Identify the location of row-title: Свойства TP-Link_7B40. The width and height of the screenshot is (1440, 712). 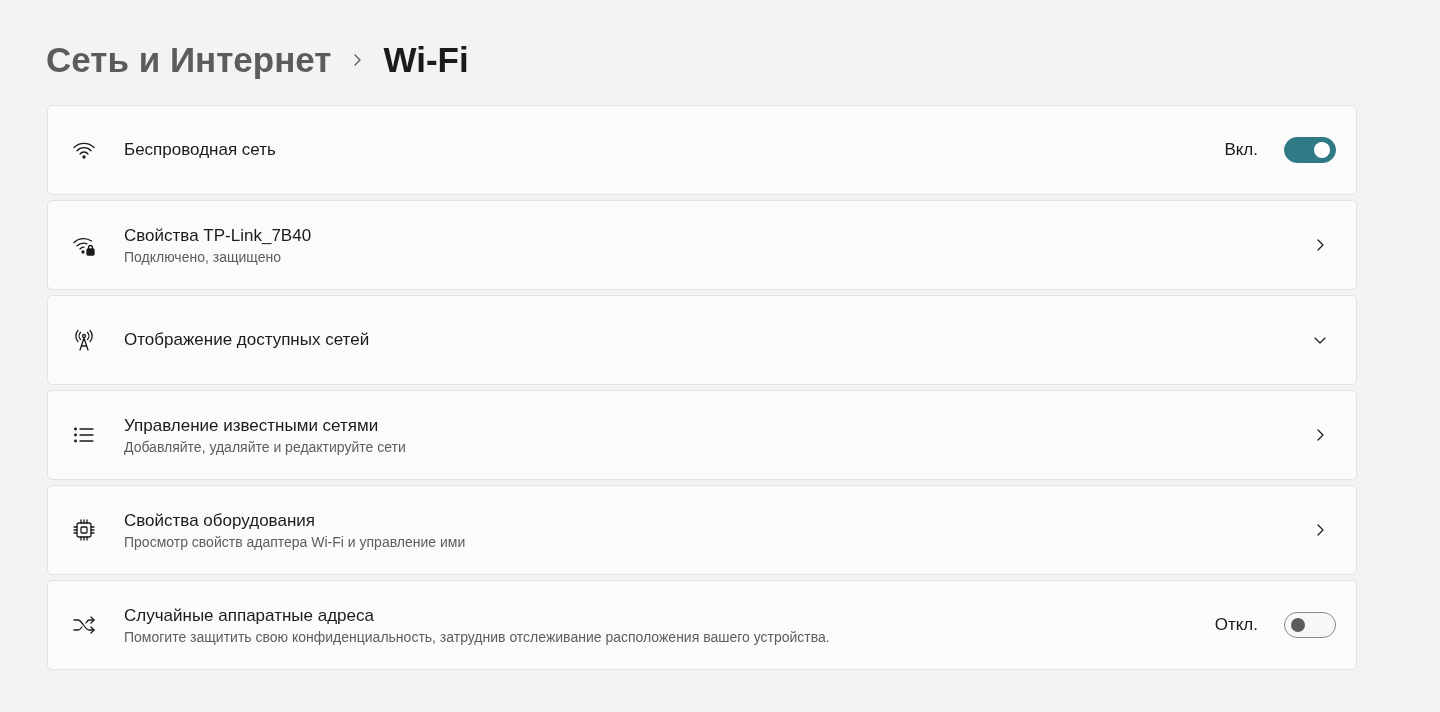
(218, 235).